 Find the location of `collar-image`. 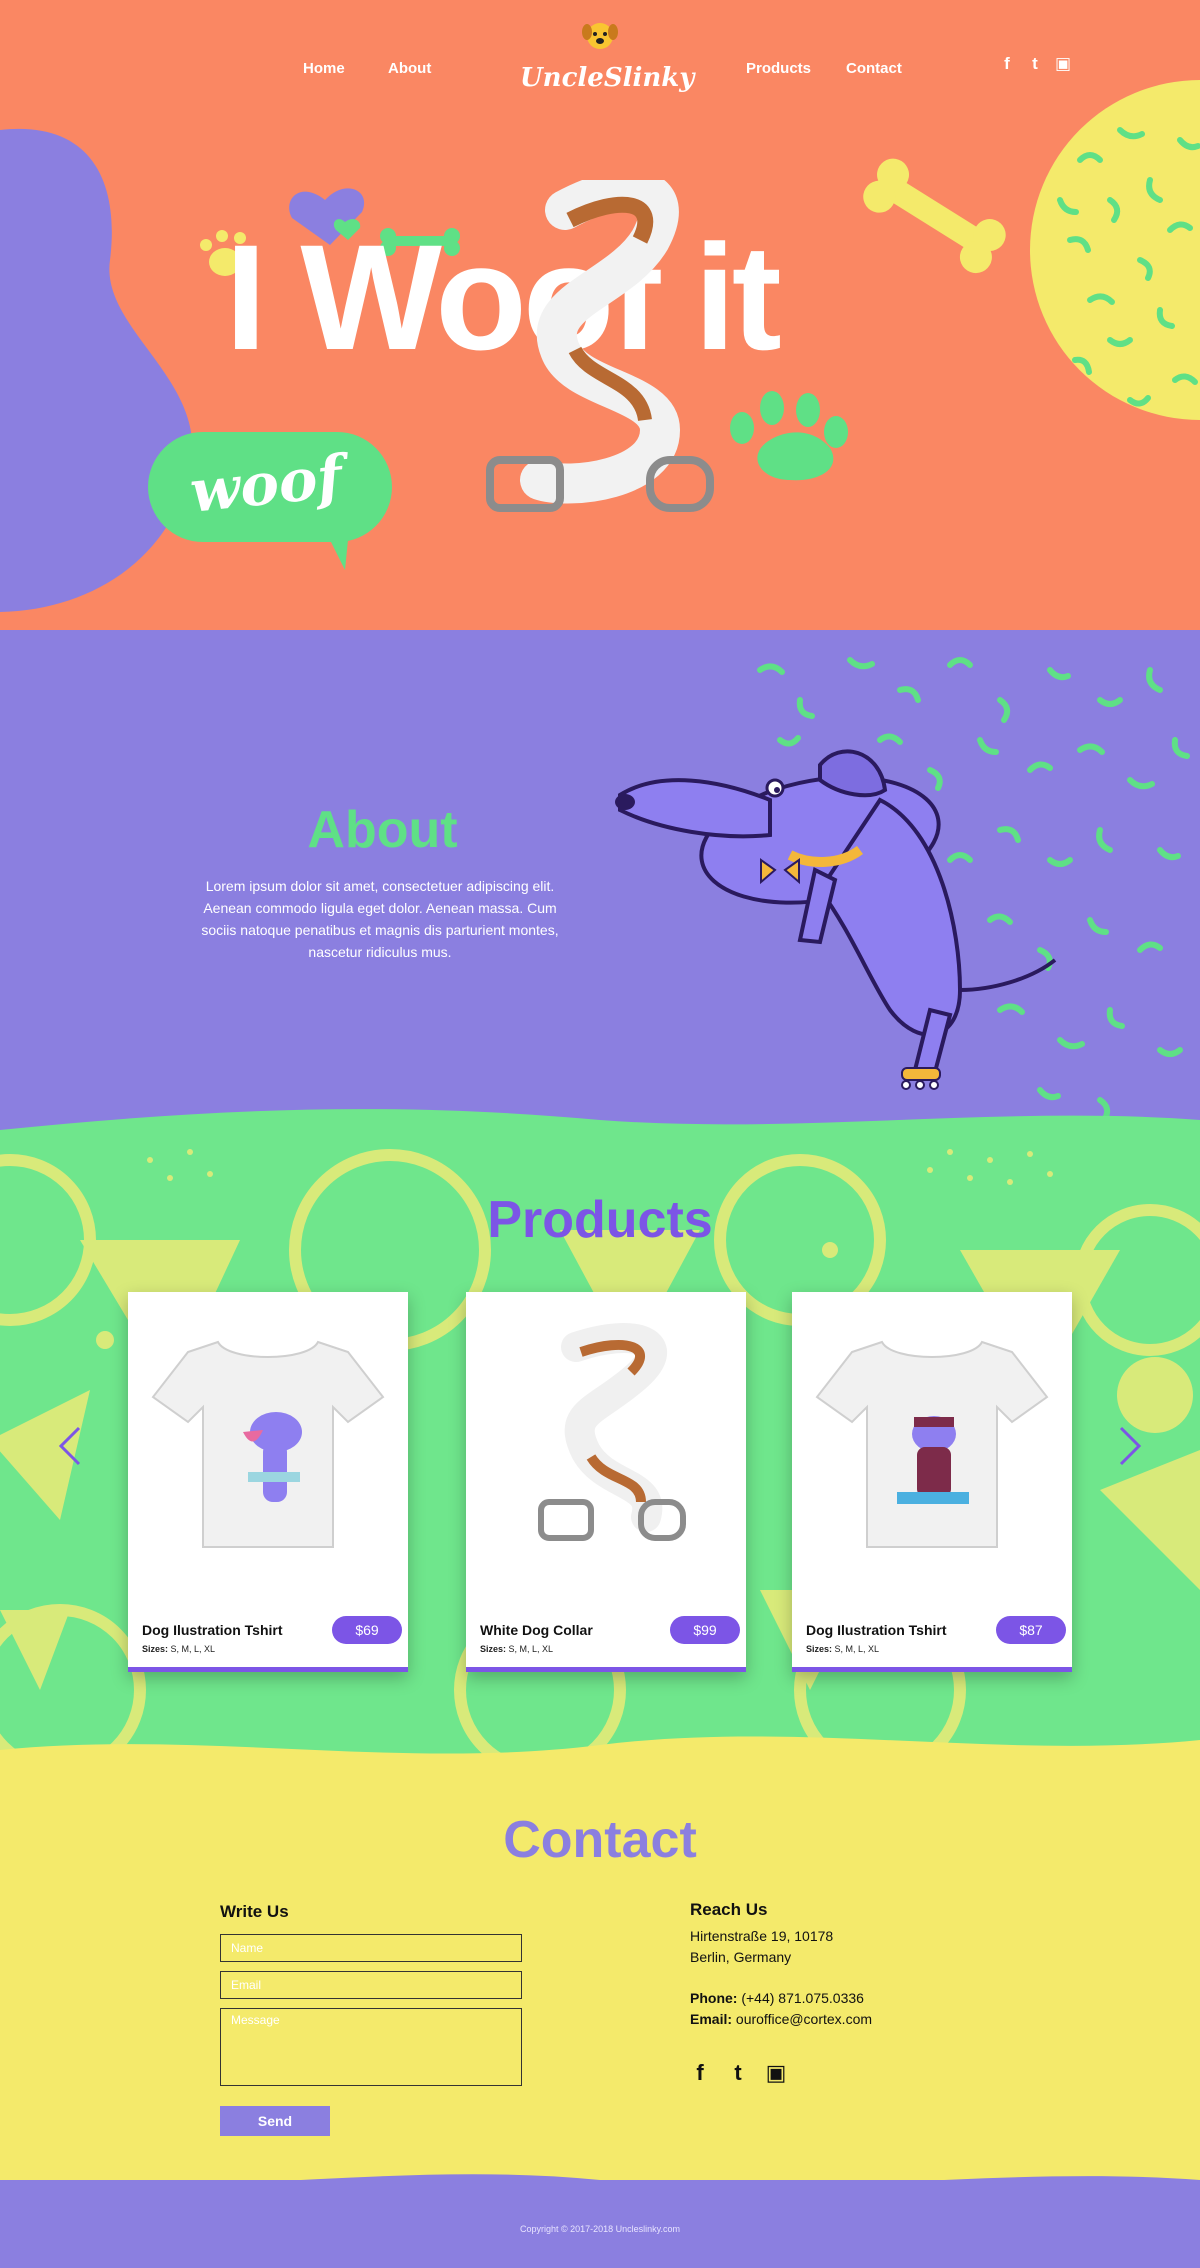

collar-image is located at coordinates (612, 1432).